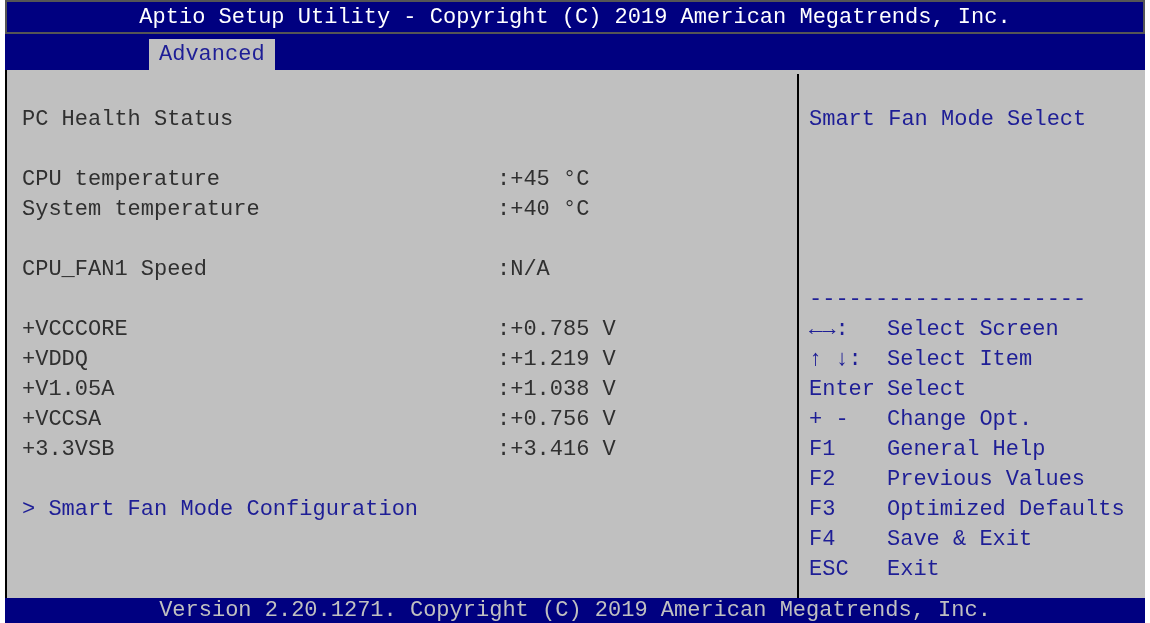 This screenshot has height=623, width=1150. I want to click on sensor-label: +3.3VSB, so click(69, 449).